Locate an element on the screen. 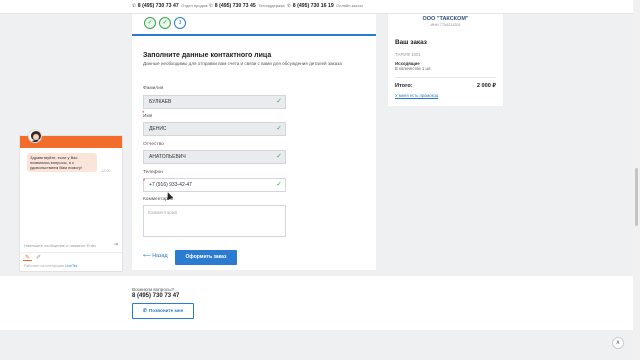 The image size is (640, 360). includes-quantity: В количестве 1 шт. is located at coordinates (413, 68).